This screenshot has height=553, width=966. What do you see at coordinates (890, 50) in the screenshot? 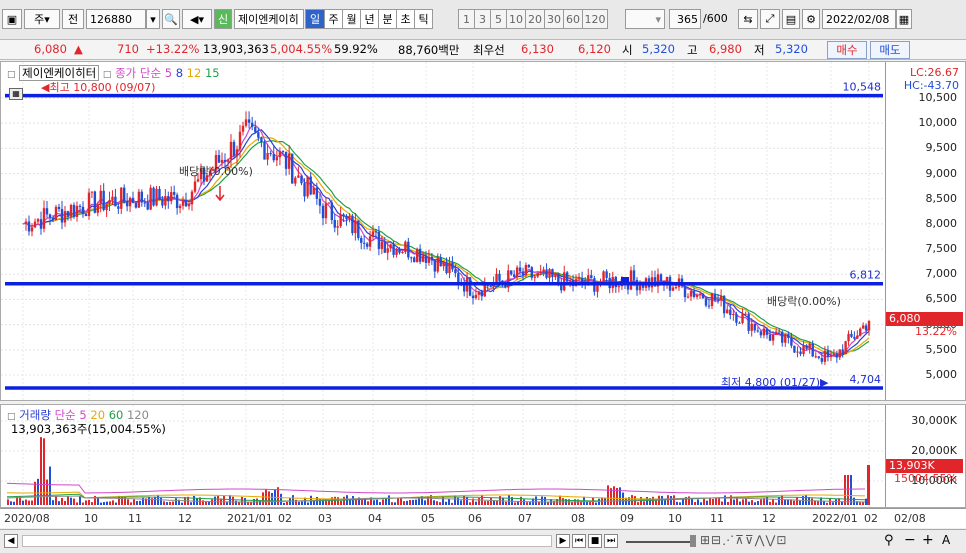
I see `sell-button: 매도` at bounding box center [890, 50].